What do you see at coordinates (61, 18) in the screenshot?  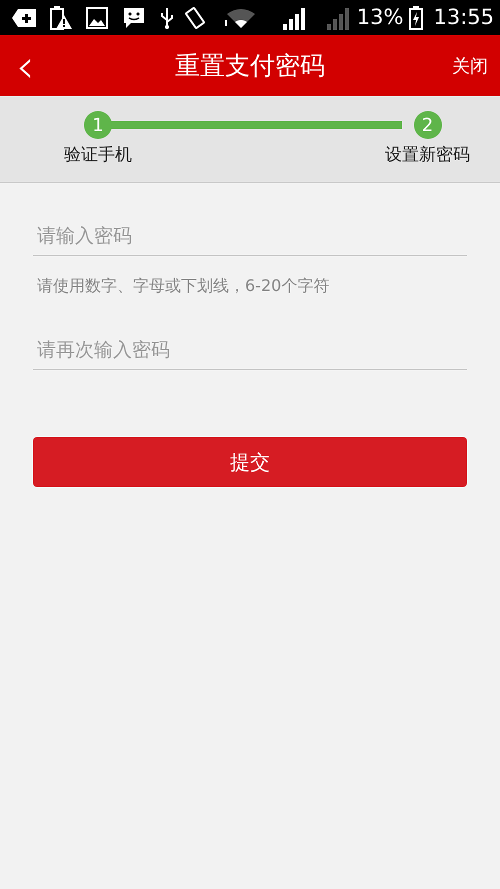 I see `battery-warning-icon` at bounding box center [61, 18].